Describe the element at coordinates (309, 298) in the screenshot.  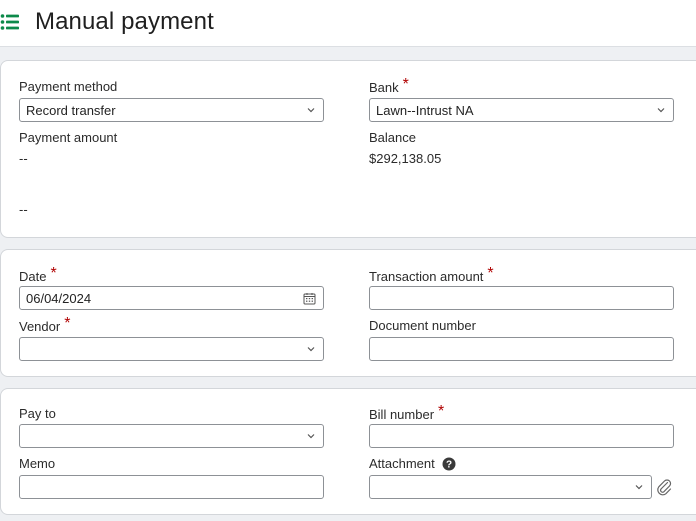
I see `calendar-icon` at that location.